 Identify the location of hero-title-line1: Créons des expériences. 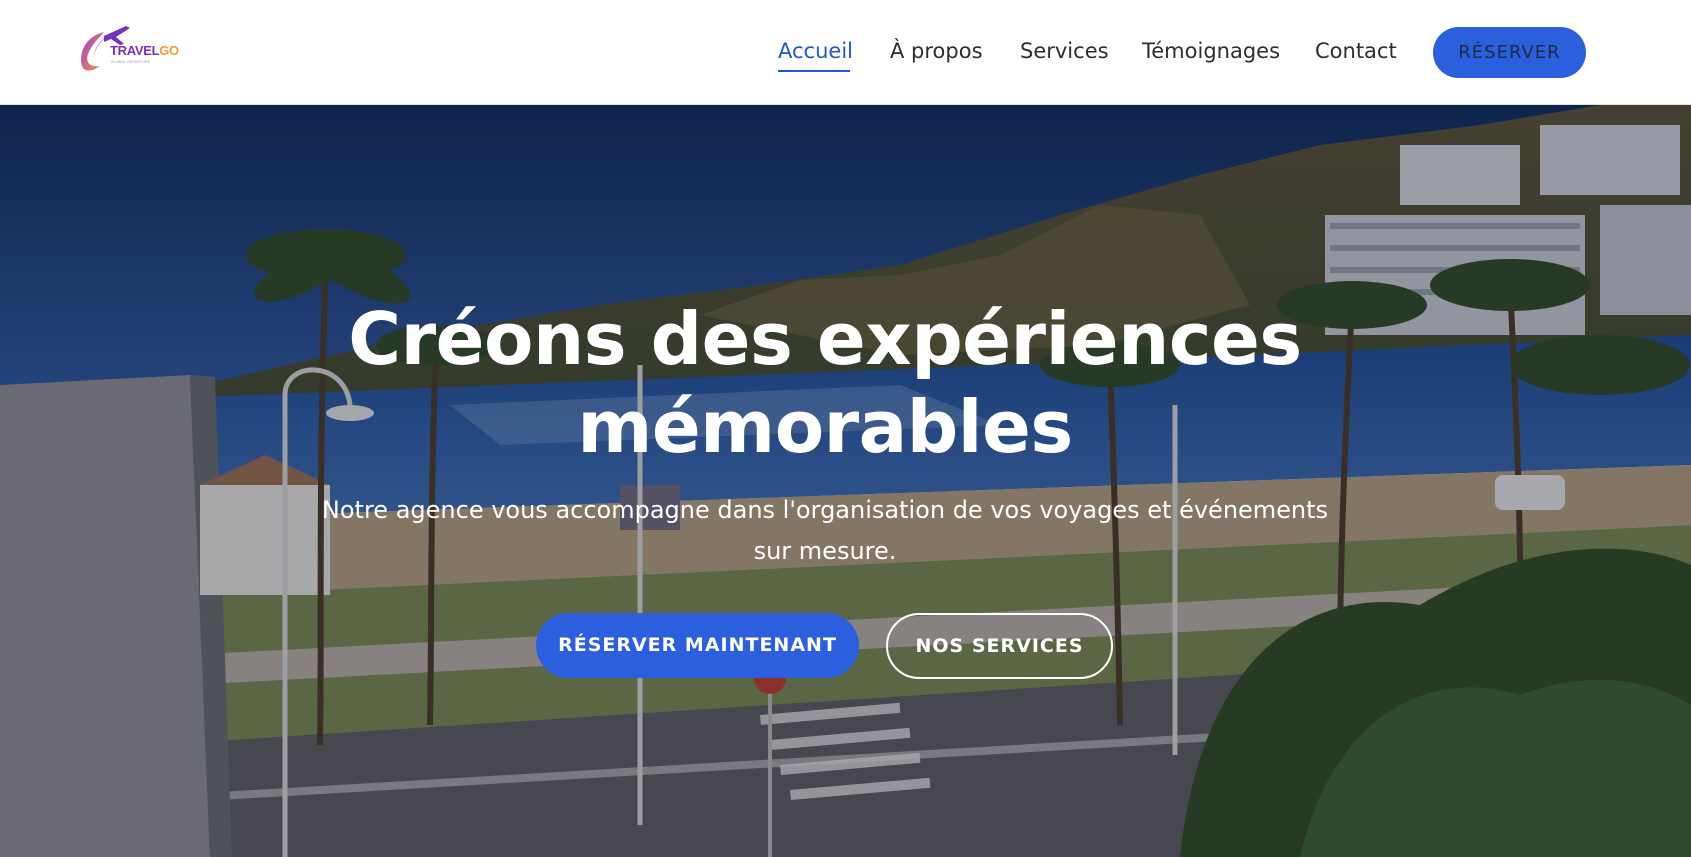
(825, 339).